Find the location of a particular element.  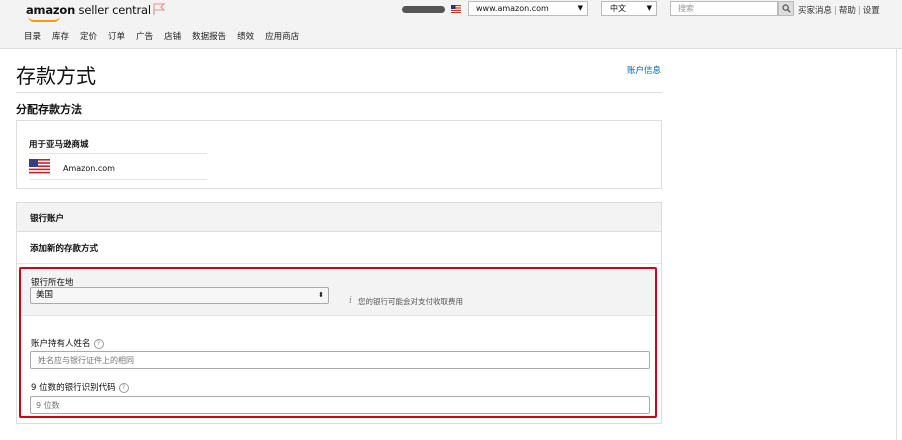

fee-info-text: 您的银行可能会对支付收取费用 is located at coordinates (410, 301).